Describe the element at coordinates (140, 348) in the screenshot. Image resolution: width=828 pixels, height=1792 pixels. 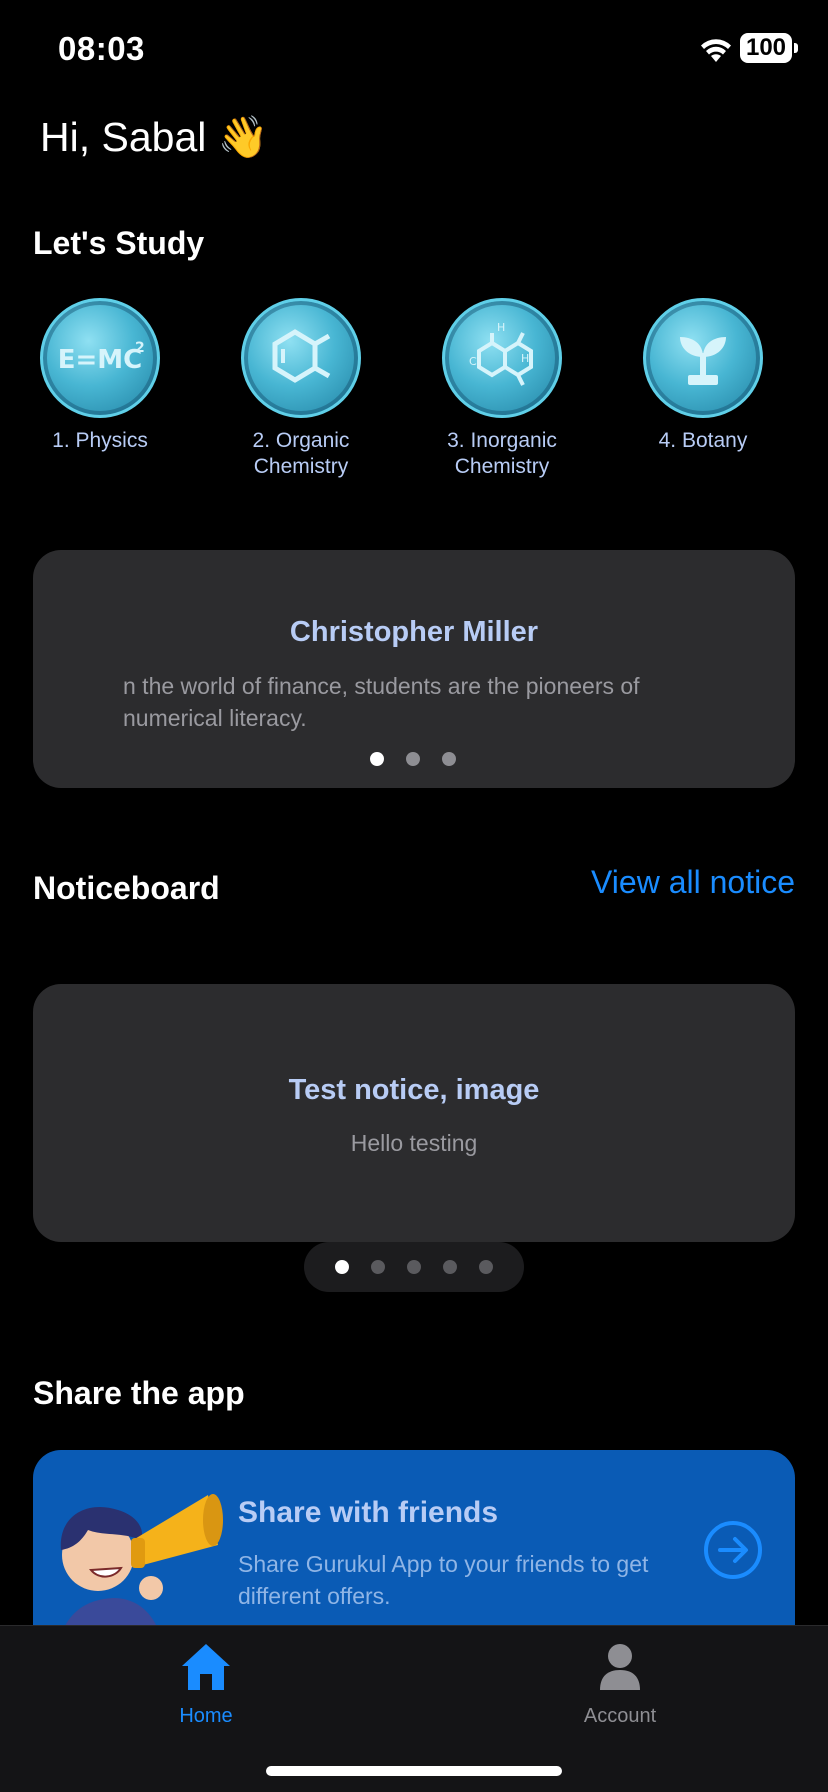
I see `svg-text: 2` at that location.